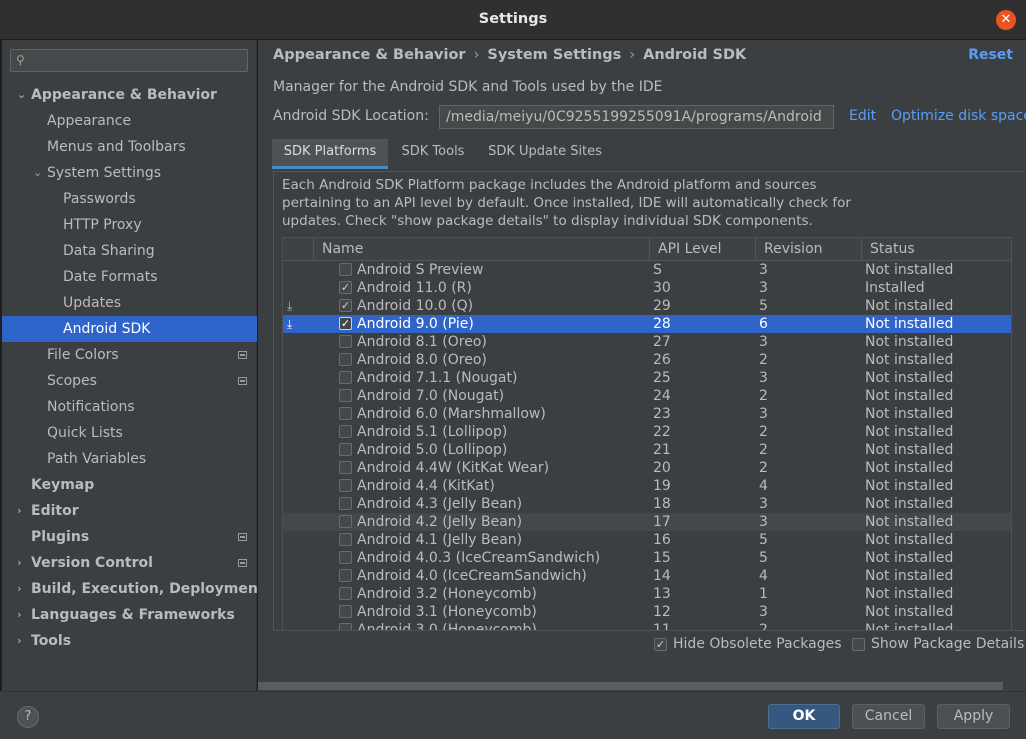 The height and width of the screenshot is (739, 1026). Describe the element at coordinates (695, 55) in the screenshot. I see `breadcrumb-item: Android SDK` at that location.